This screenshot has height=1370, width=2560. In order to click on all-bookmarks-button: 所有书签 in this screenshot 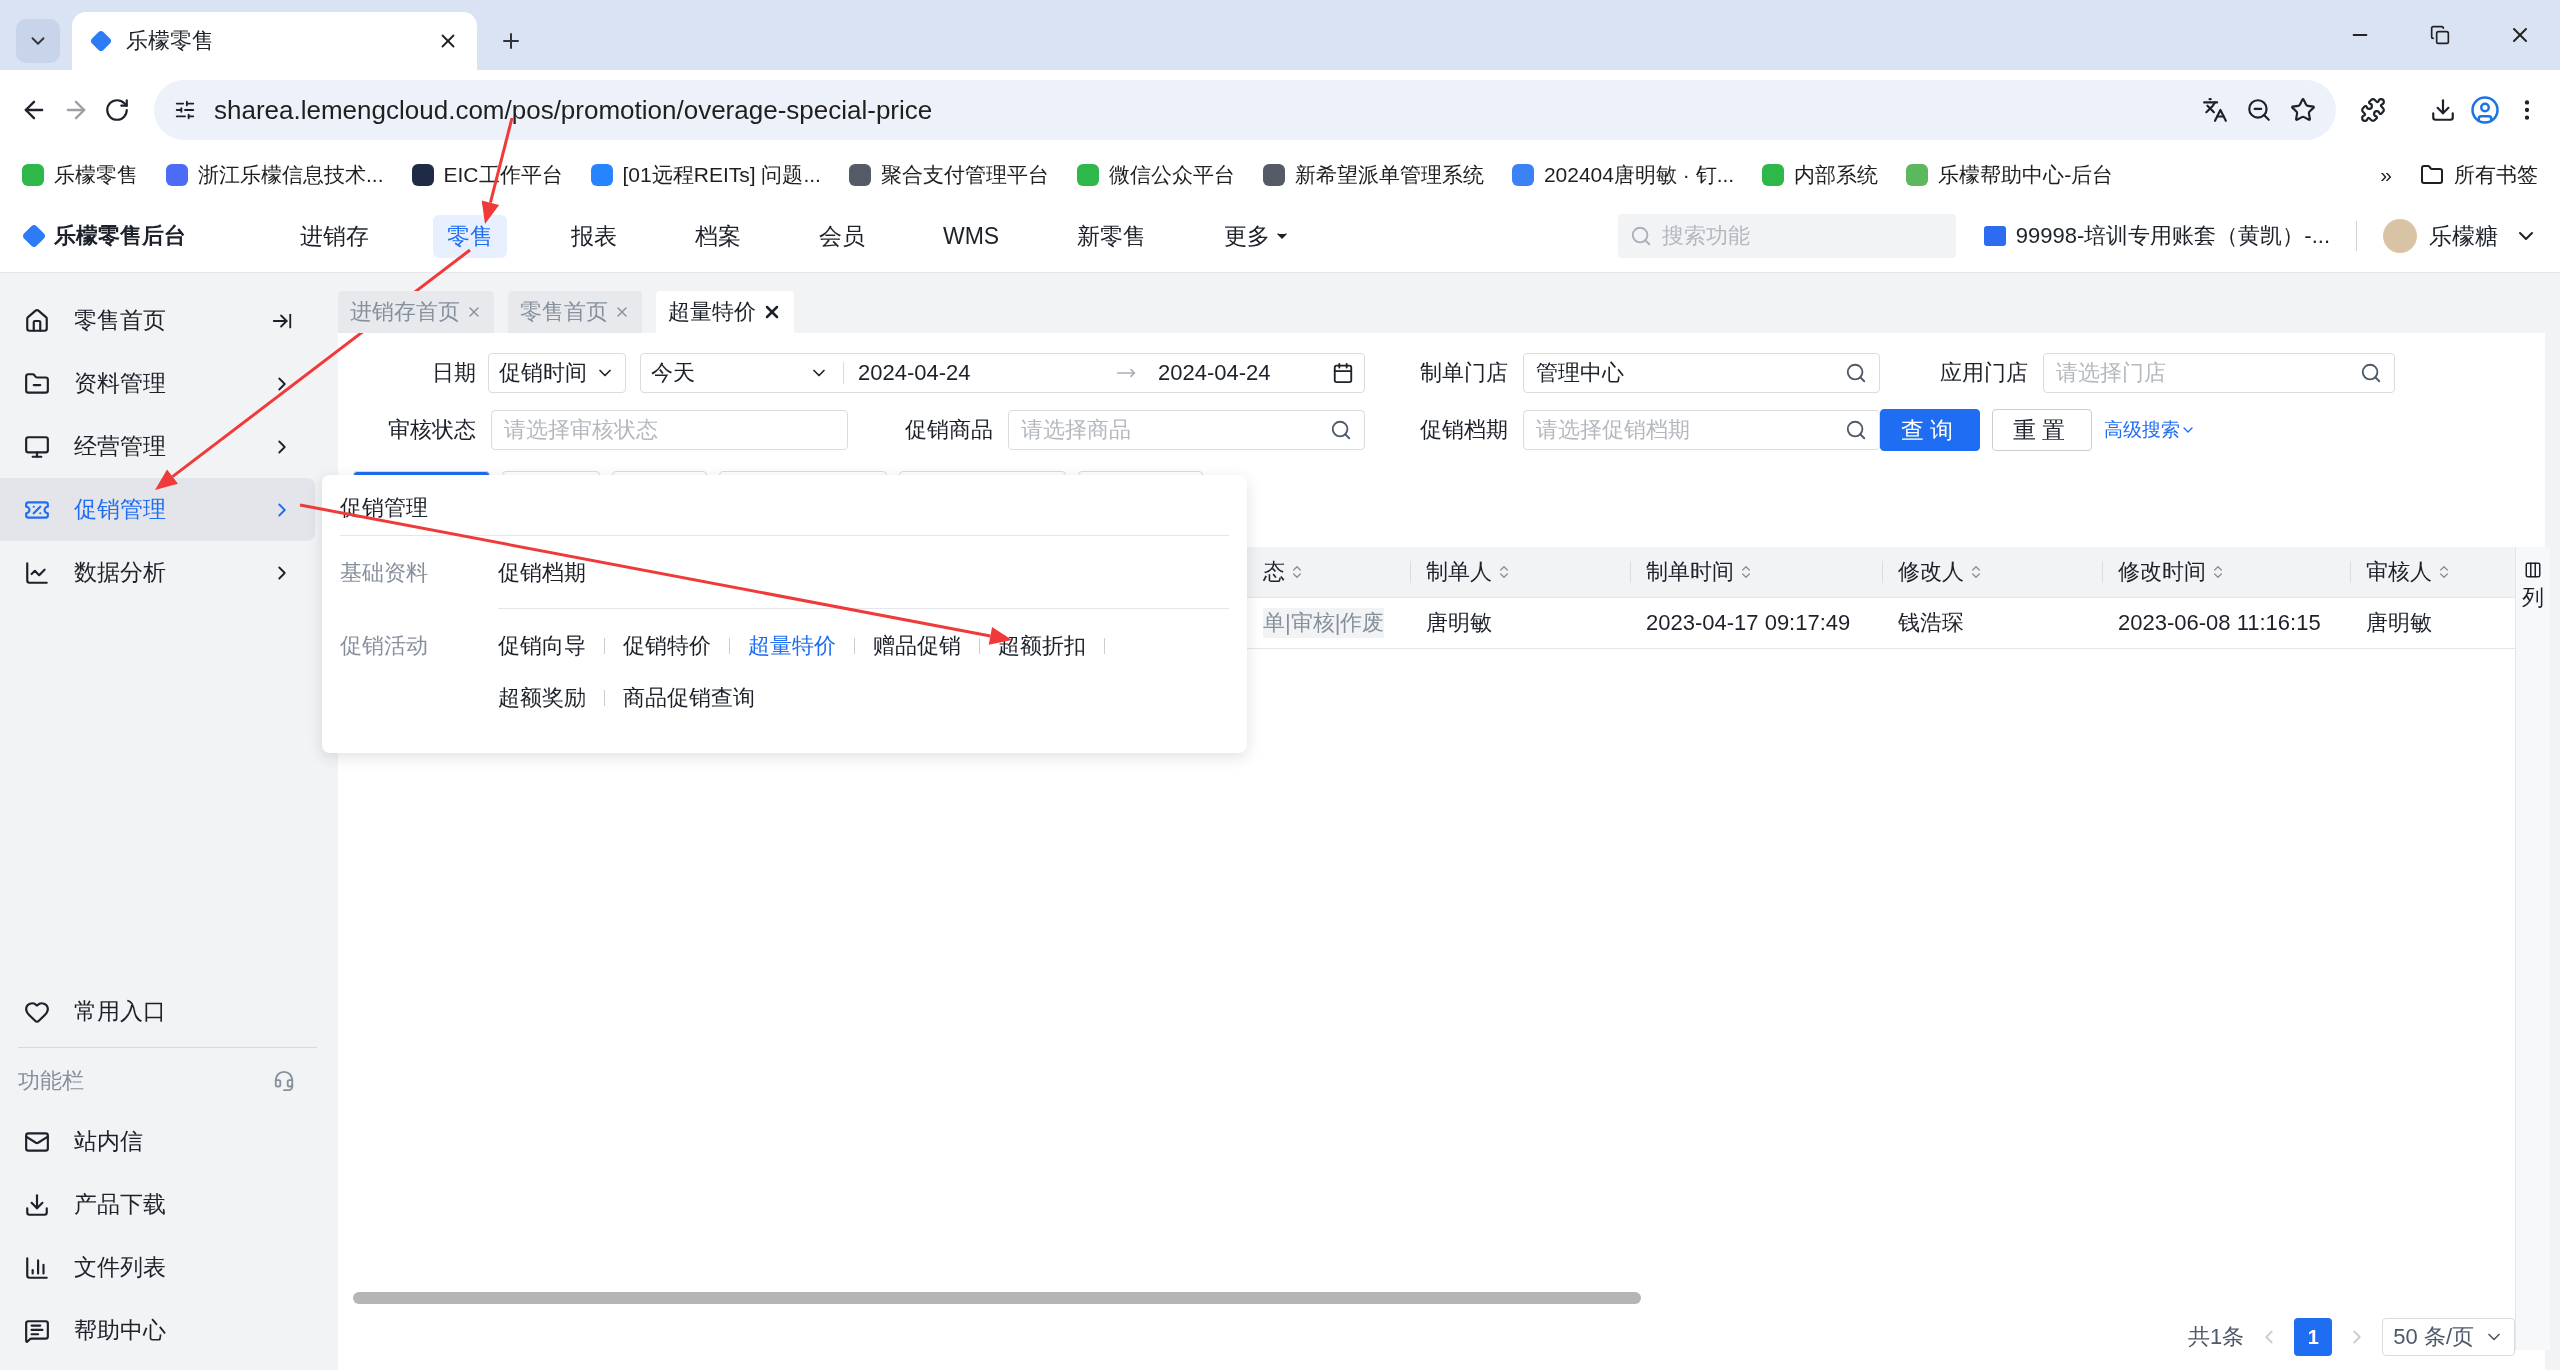, I will do `click(2479, 175)`.